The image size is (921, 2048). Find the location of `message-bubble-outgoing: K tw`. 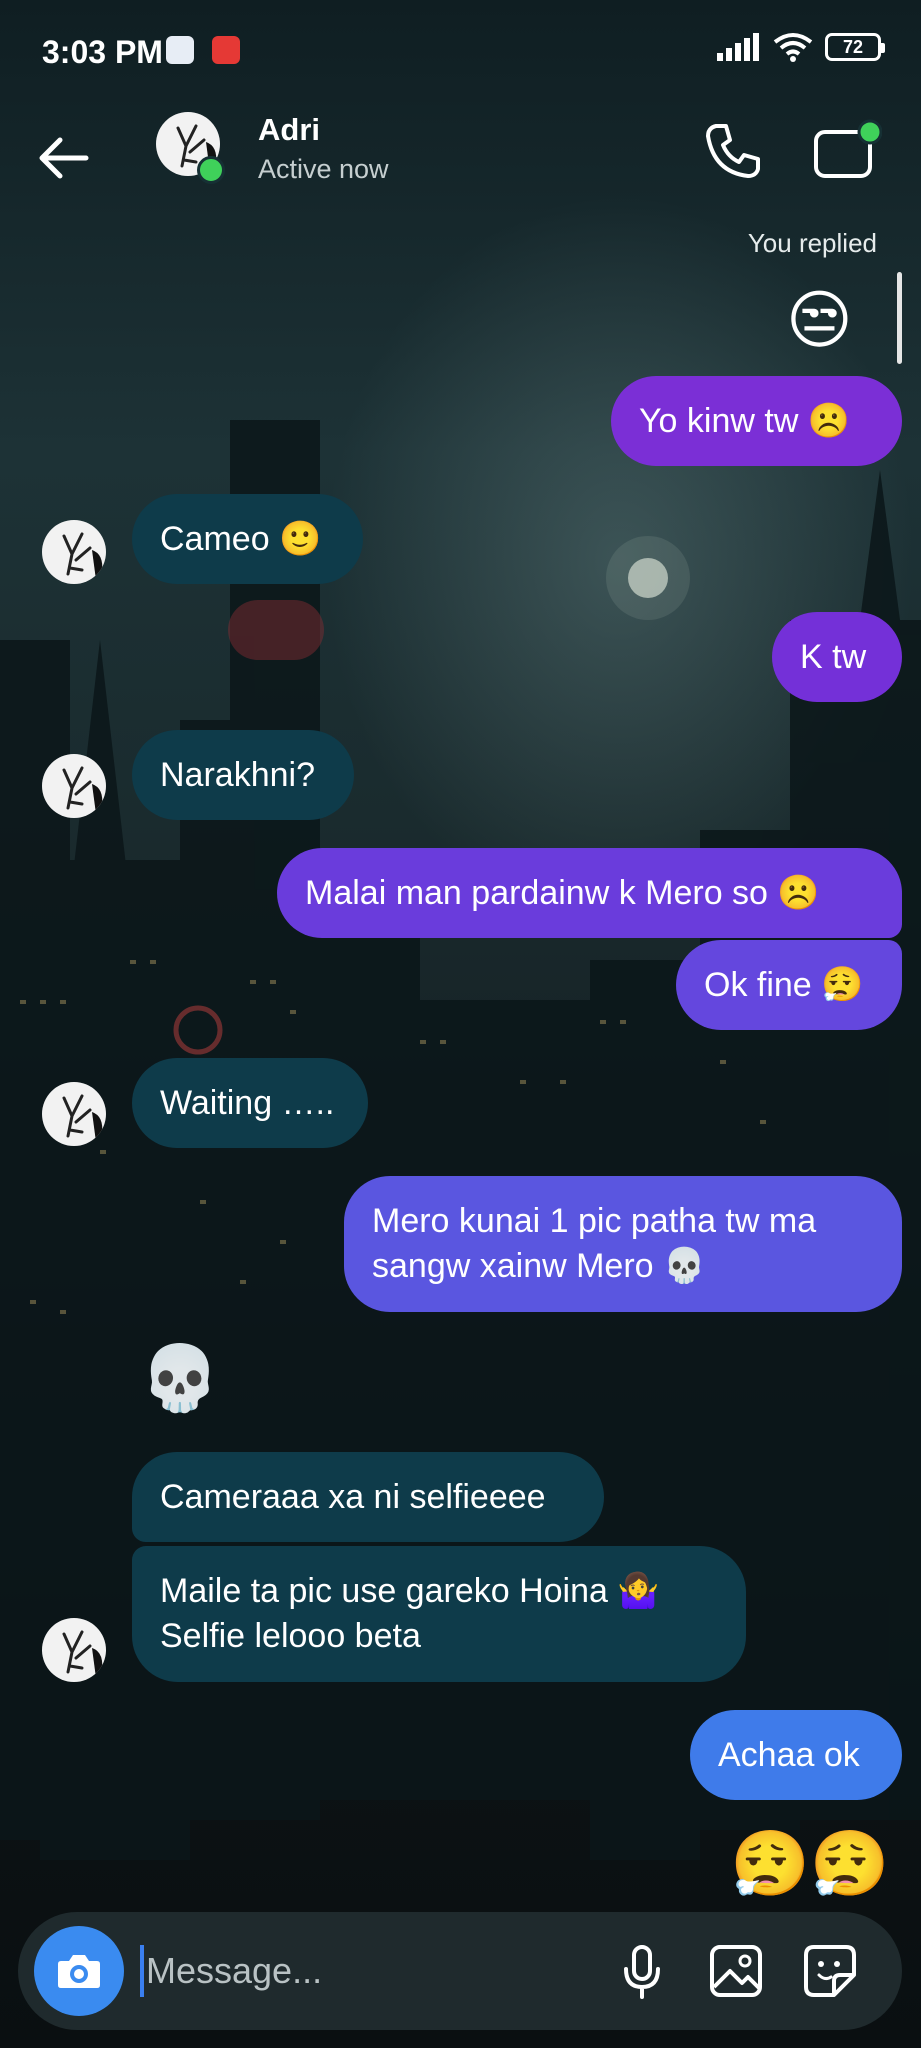

message-bubble-outgoing: K tw is located at coordinates (837, 657).